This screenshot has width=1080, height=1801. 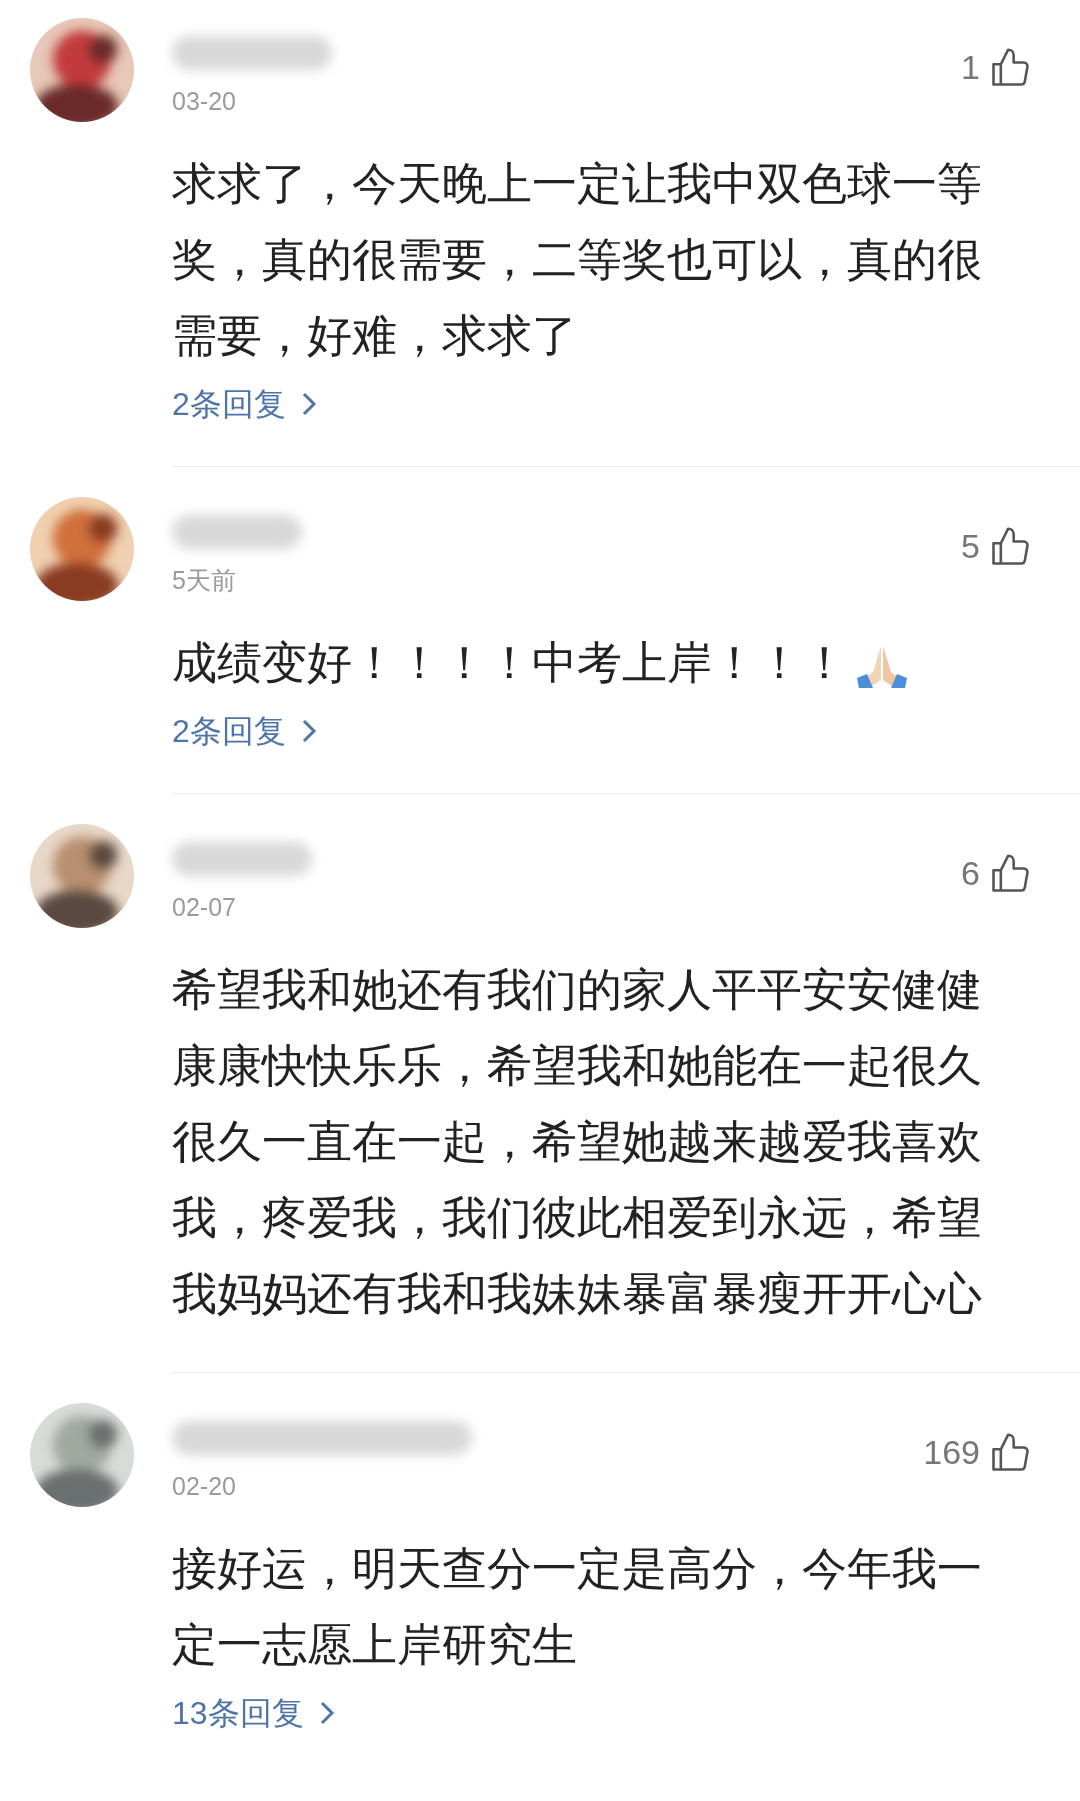 What do you see at coordinates (204, 101) in the screenshot?
I see `comment-date: 03-20` at bounding box center [204, 101].